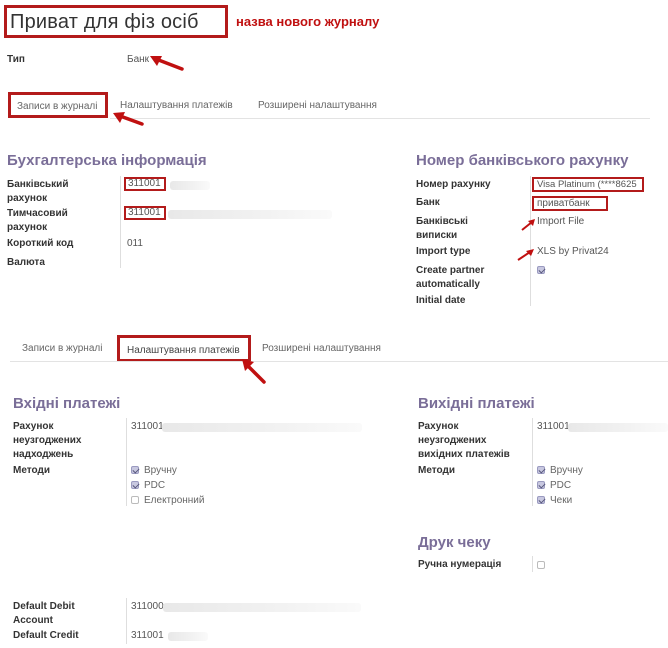 The image size is (668, 648). I want to click on bank-account-label: Банківський рахунок, so click(38, 191).